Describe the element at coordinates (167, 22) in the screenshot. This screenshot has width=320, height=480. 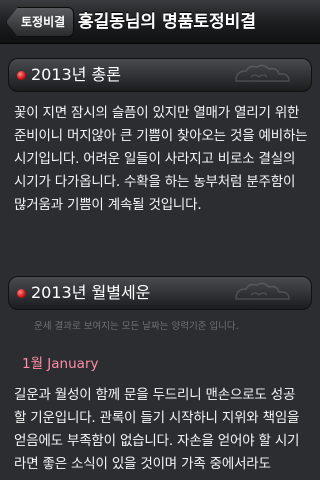
I see `page-title: 홍길동님의 명품토정비결` at that location.